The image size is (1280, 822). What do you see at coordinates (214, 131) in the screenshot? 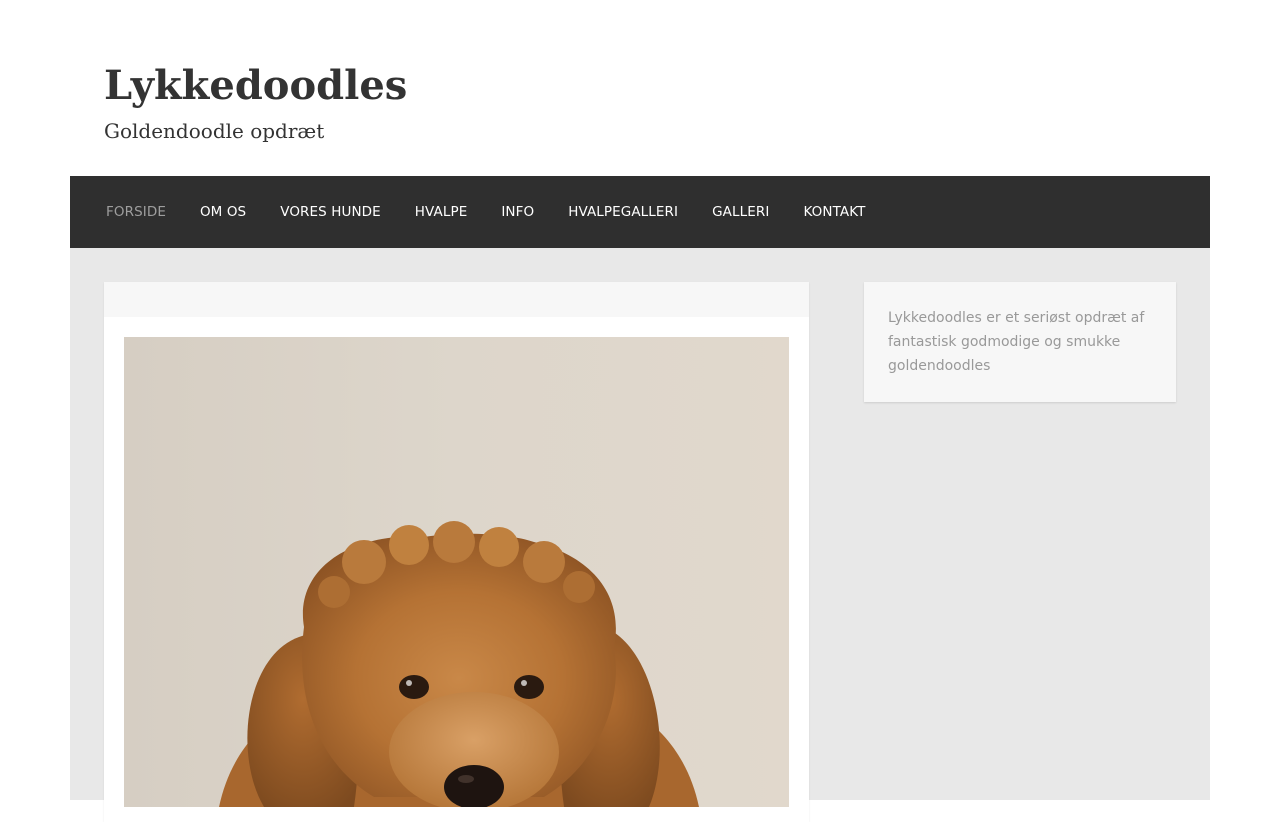
I see `site-tagline: Goldendoodle opdræt` at bounding box center [214, 131].